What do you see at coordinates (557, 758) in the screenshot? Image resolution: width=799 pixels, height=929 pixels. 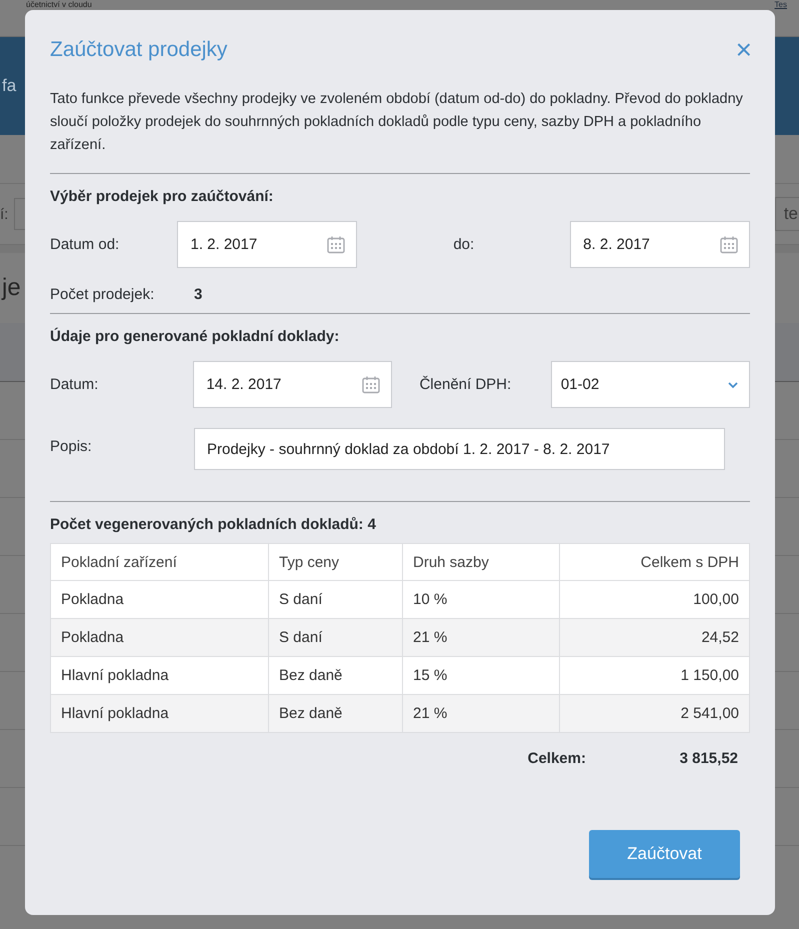 I see `total-label: Celkem:` at bounding box center [557, 758].